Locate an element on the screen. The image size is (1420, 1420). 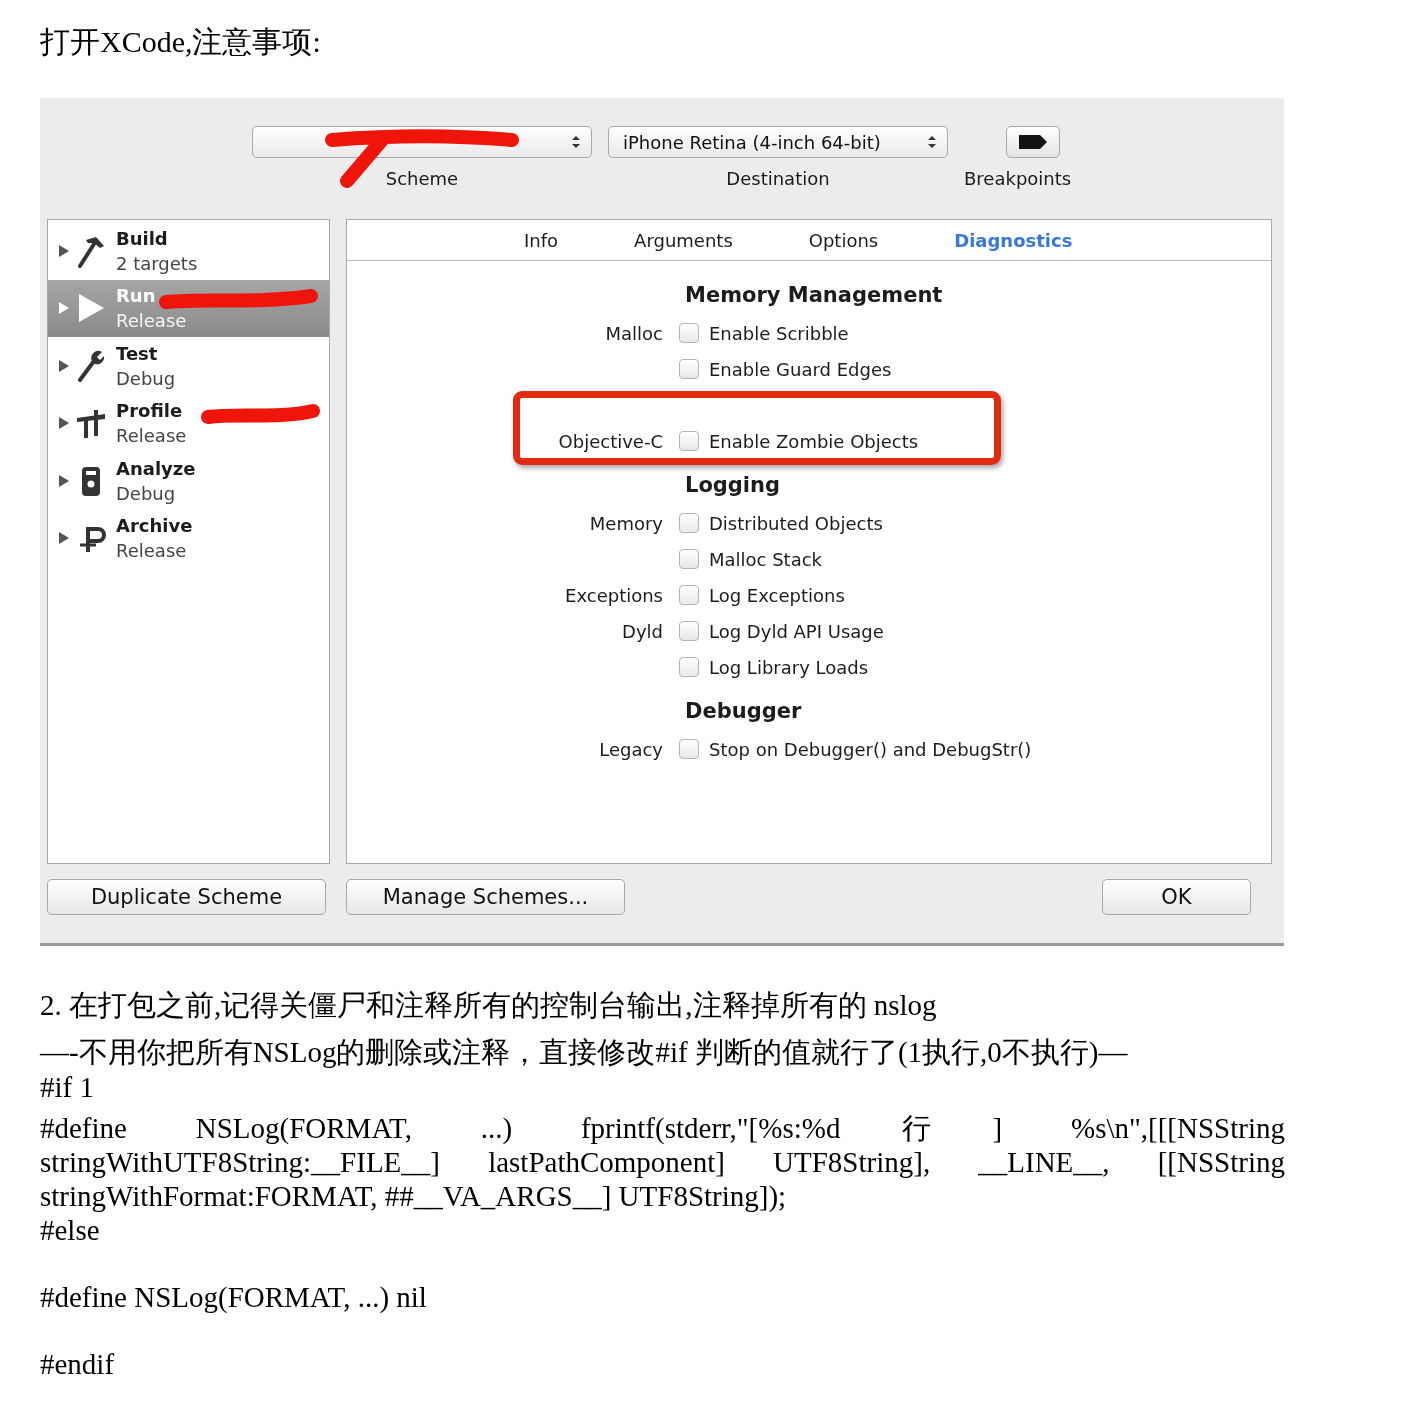
action-name: Test is located at coordinates (137, 353).